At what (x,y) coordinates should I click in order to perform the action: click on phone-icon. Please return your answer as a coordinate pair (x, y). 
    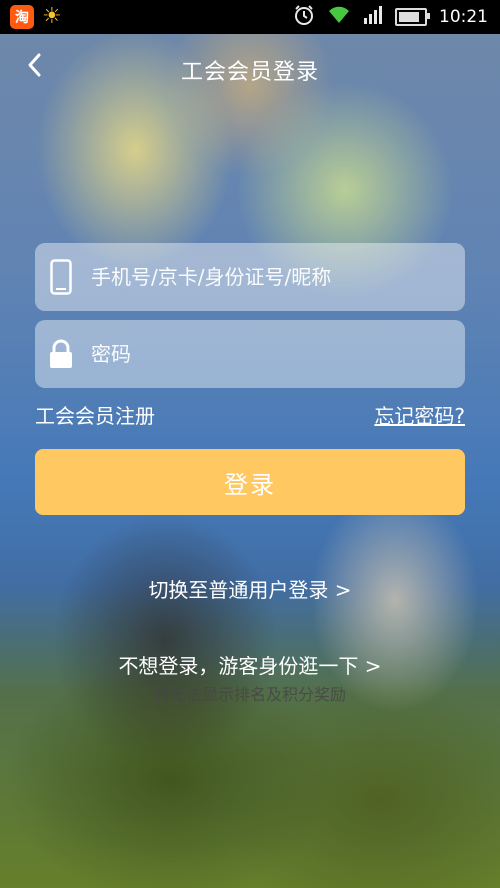
    Looking at the image, I should click on (61, 277).